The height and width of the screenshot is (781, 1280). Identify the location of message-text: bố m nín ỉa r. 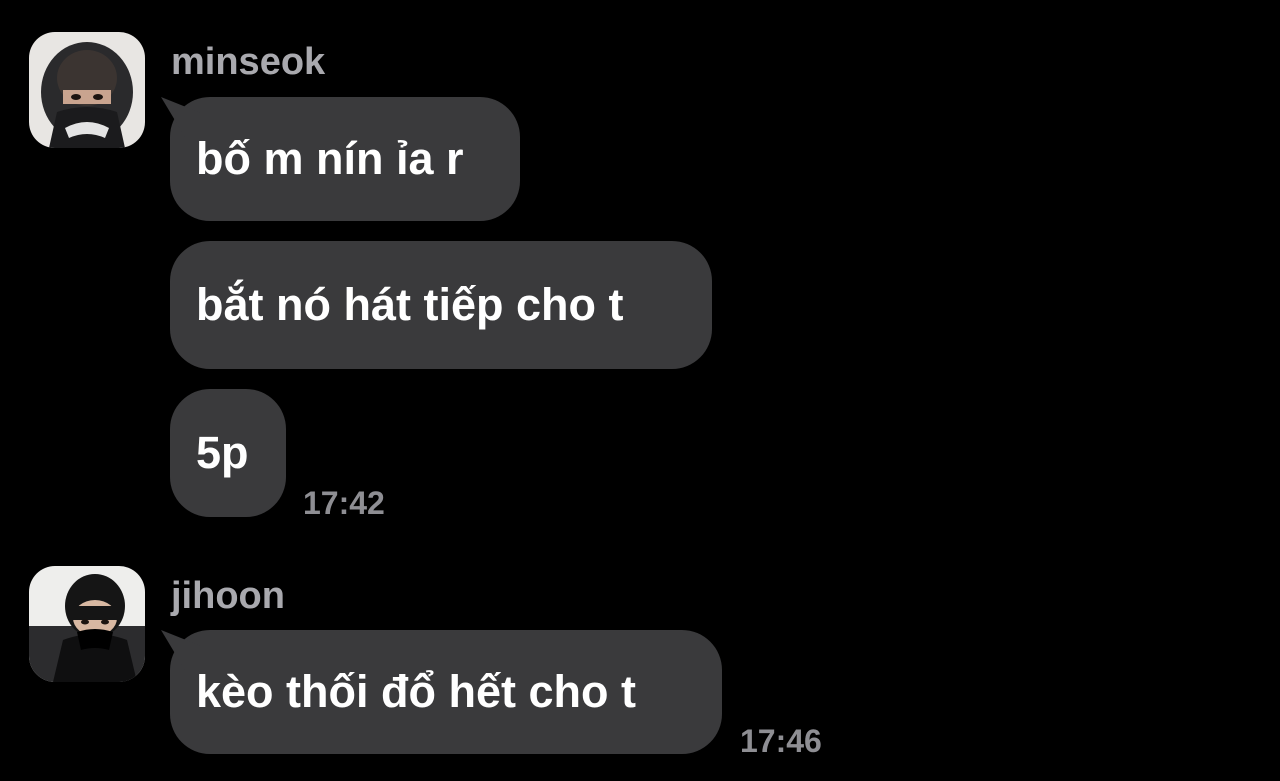
(330, 158).